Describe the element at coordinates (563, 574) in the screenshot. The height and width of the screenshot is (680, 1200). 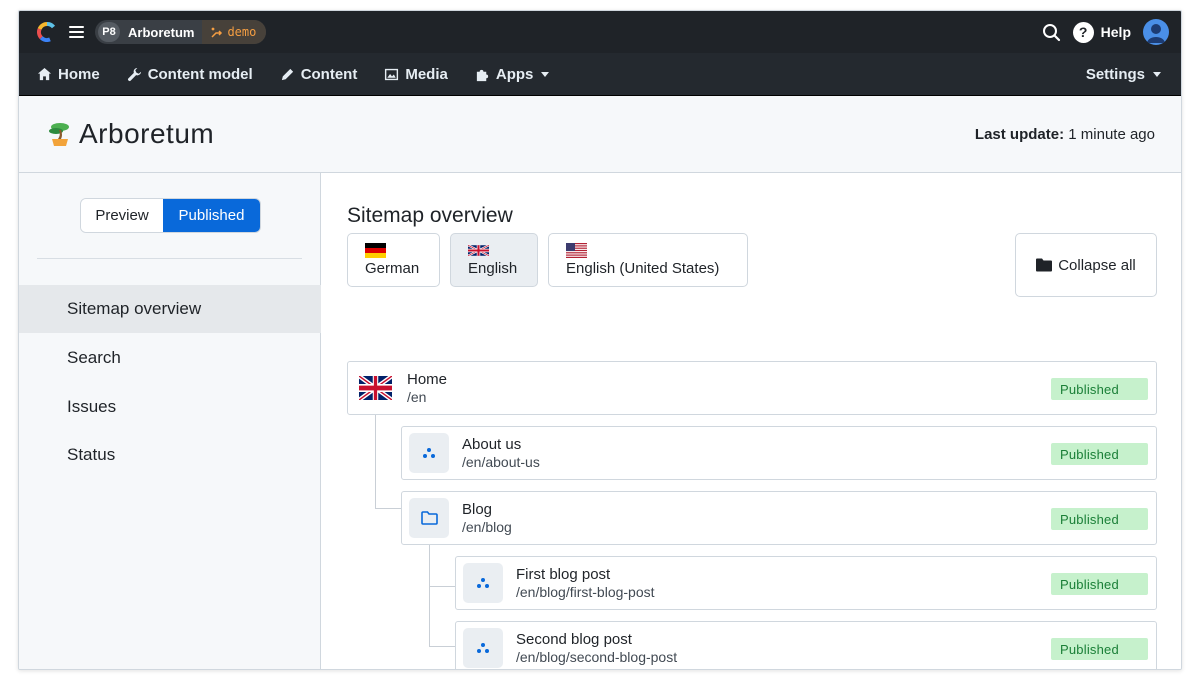
I see `row-title: First blog post` at that location.